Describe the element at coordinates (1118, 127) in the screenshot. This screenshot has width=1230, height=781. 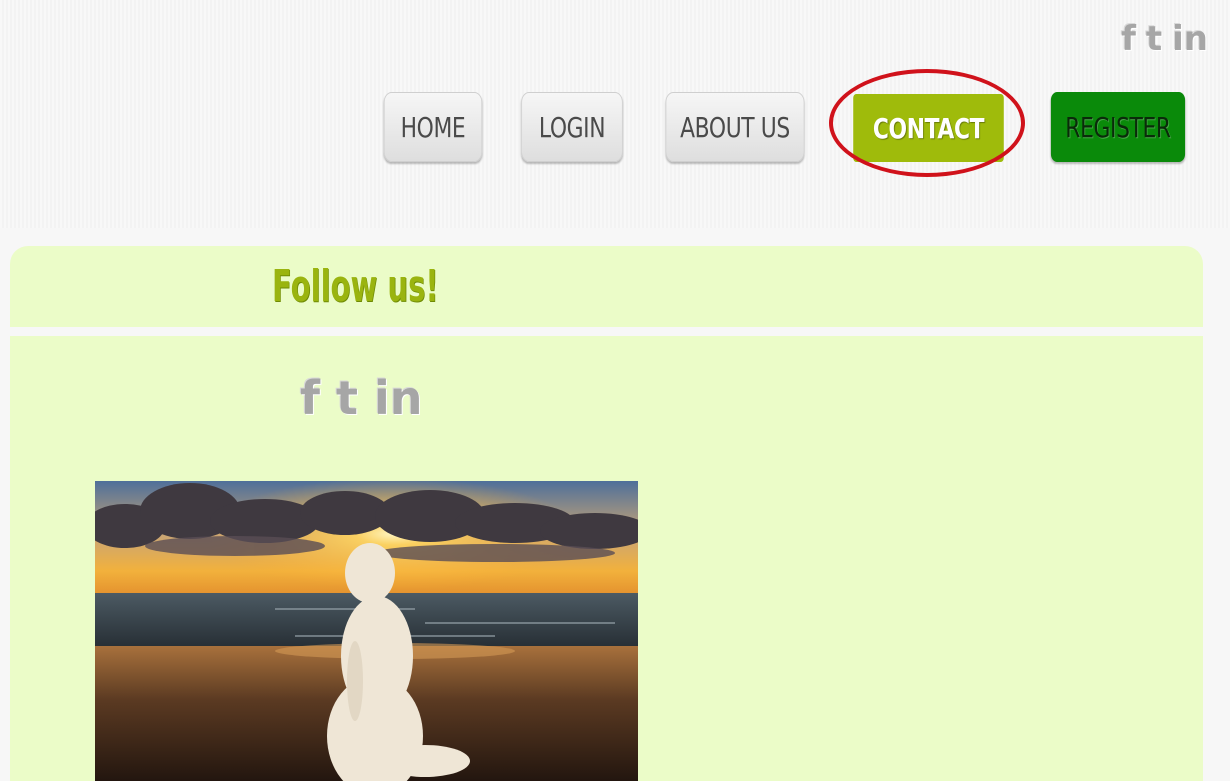
I see `nav-register-button: REGISTER` at that location.